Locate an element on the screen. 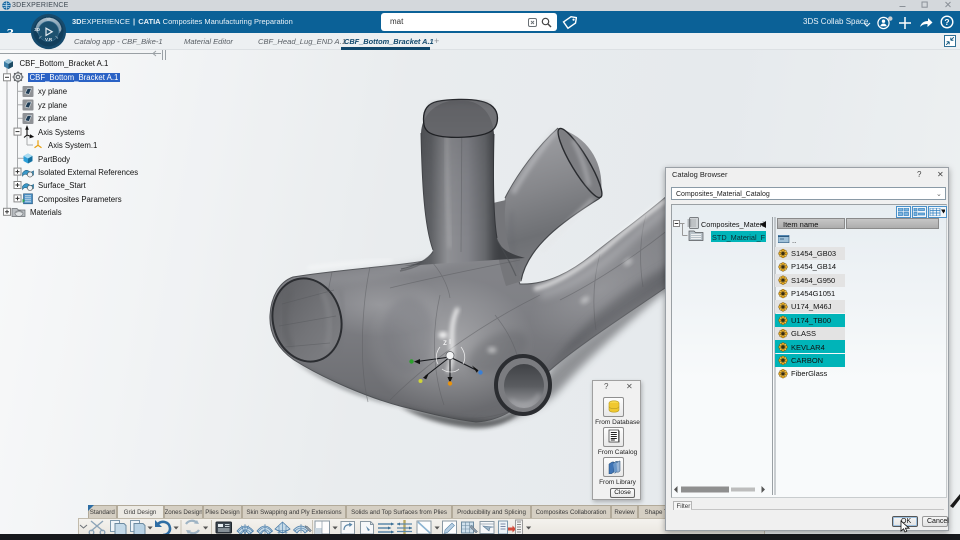 The height and width of the screenshot is (540, 960). svg-text: Vr is located at coordinates (49, 19).